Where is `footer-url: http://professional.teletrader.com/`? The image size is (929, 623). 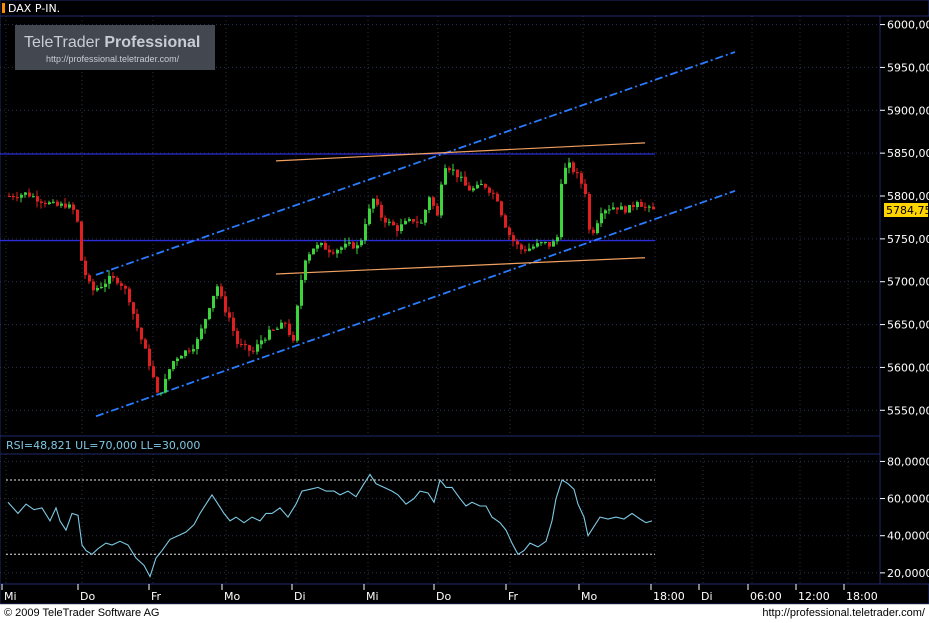 footer-url: http://professional.teletrader.com/ is located at coordinates (843, 613).